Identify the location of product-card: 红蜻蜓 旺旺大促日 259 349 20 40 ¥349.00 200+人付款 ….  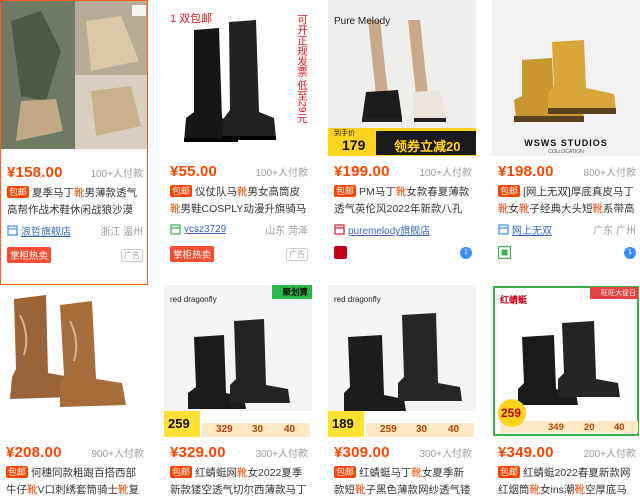
(566, 393).